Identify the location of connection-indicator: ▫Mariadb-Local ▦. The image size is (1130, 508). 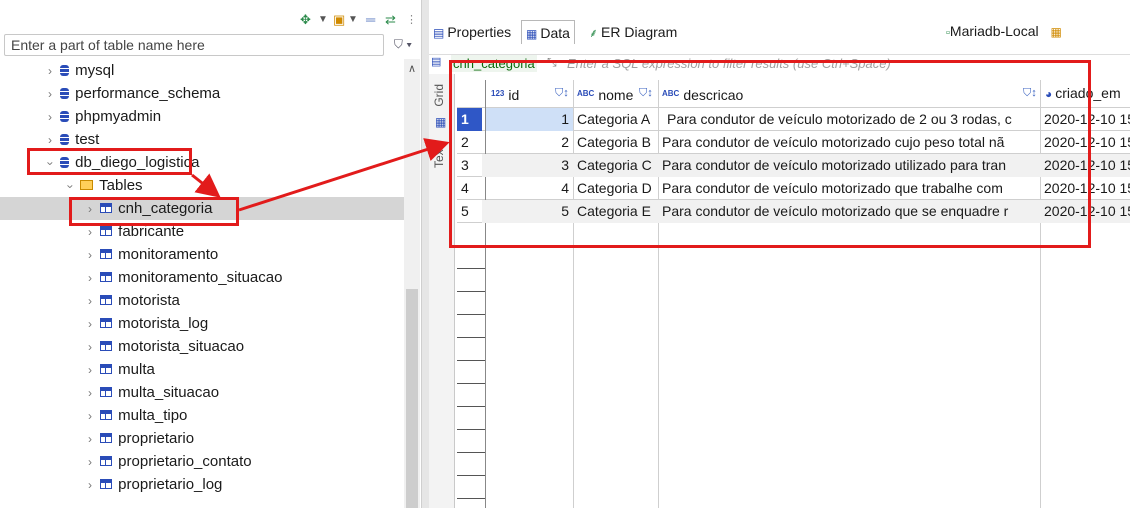
(1004, 32).